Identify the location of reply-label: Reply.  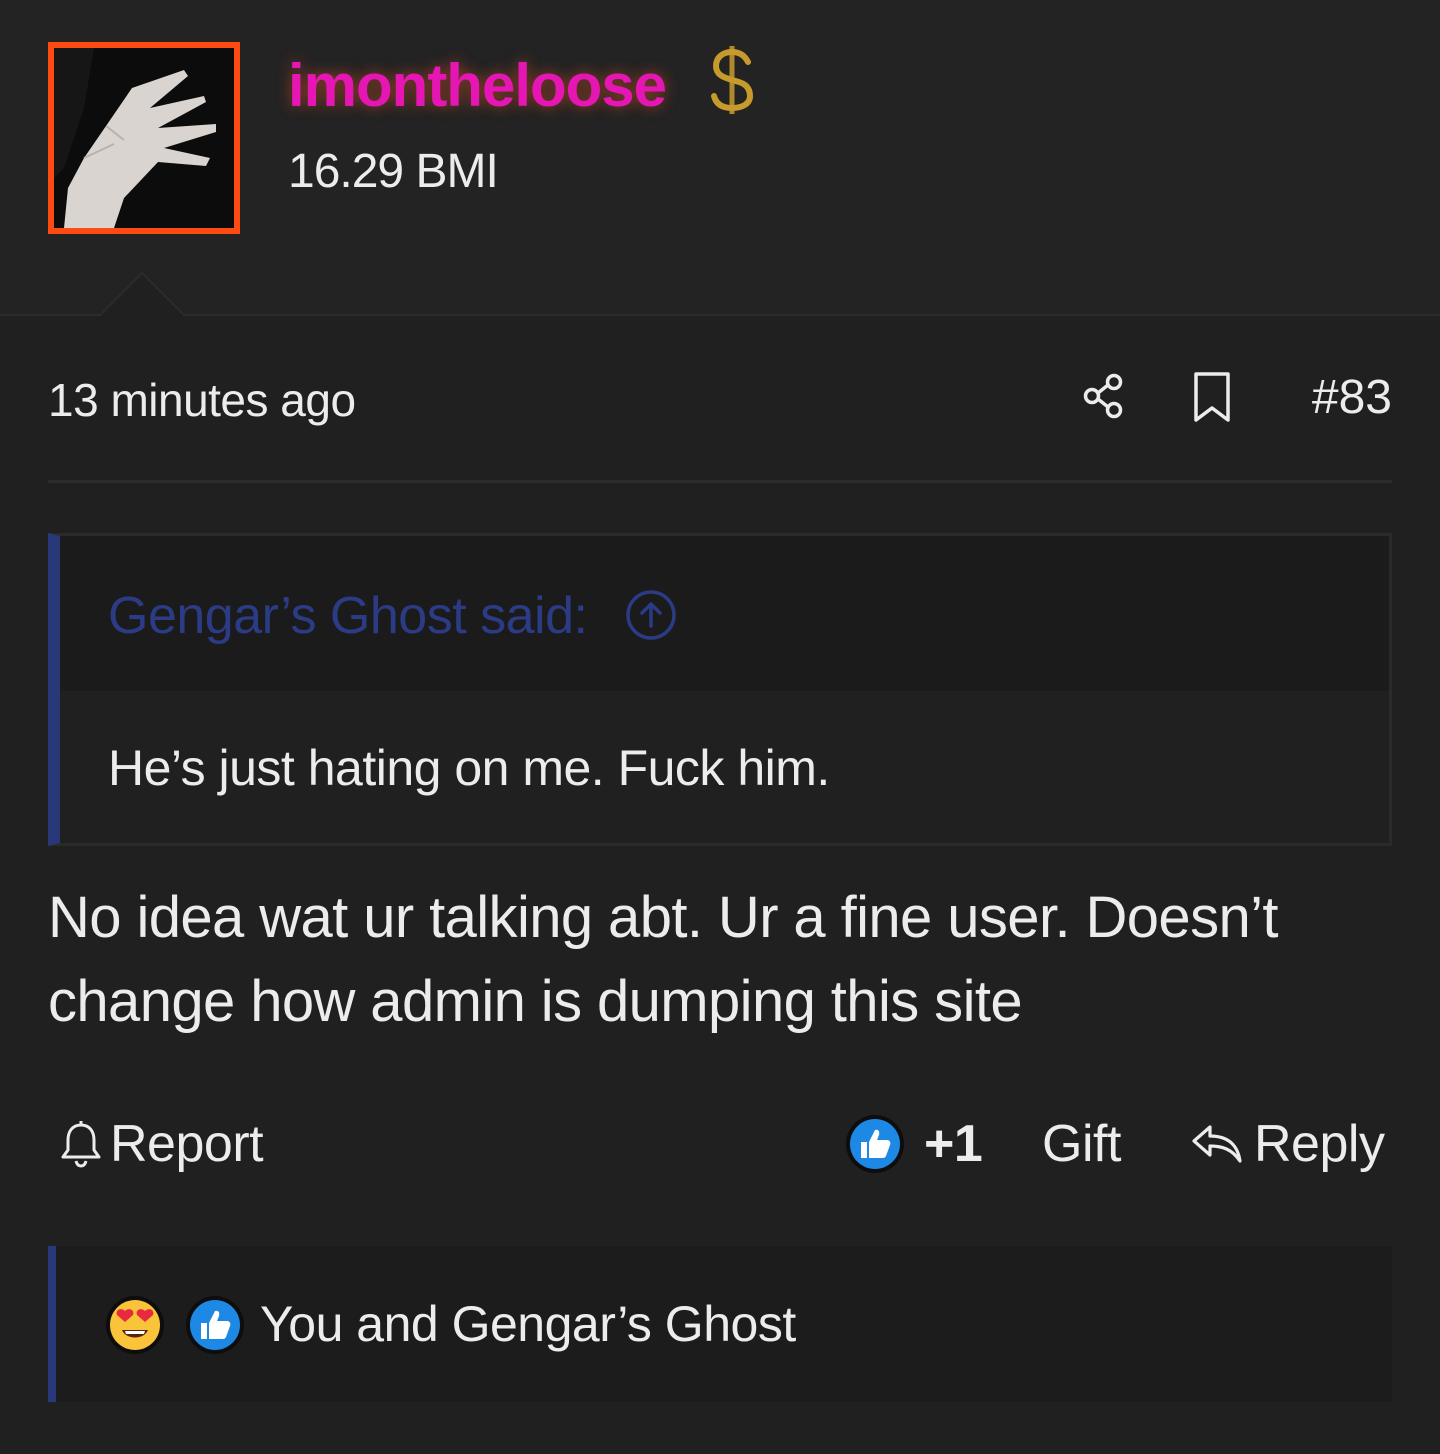
(1319, 1144).